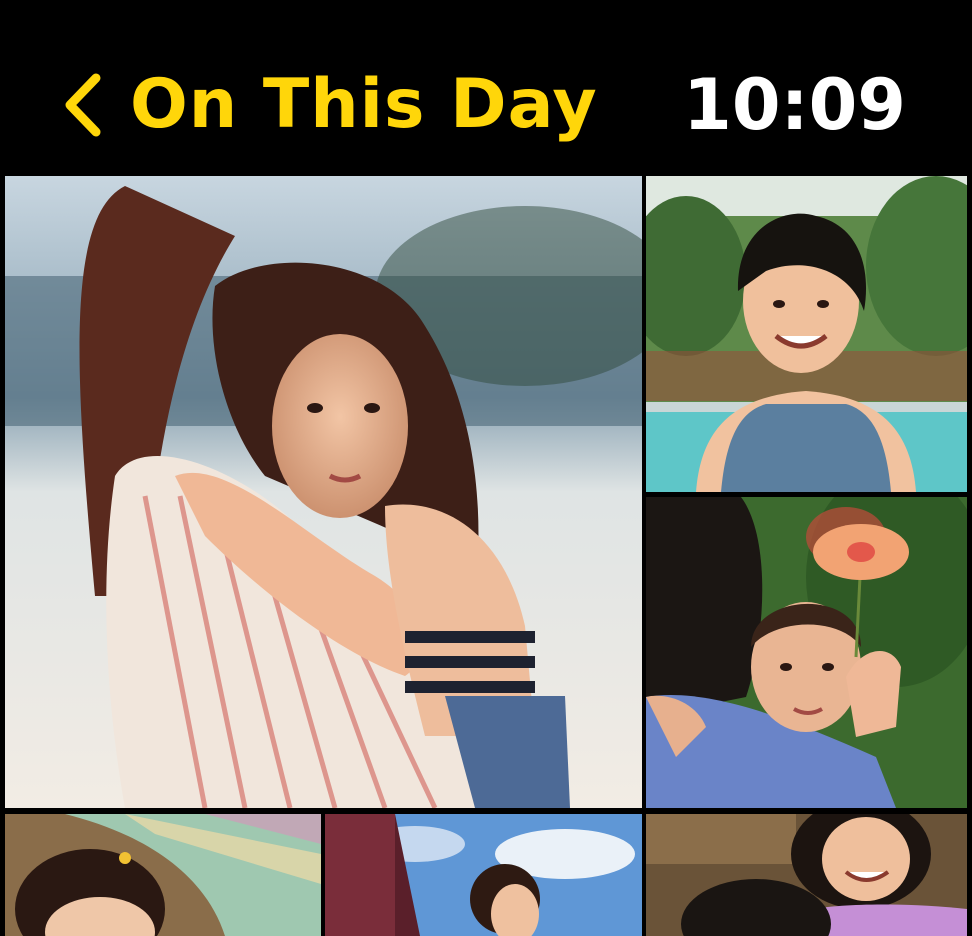 The height and width of the screenshot is (936, 972). I want to click on chevron-left-icon, so click(83, 105).